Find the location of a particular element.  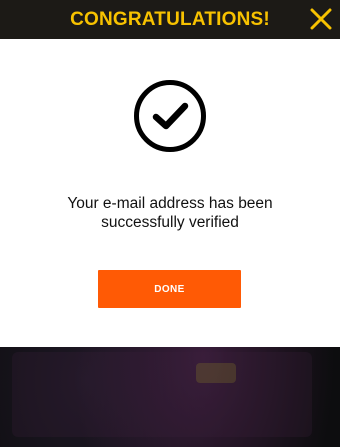

close-button is located at coordinates (321, 19).